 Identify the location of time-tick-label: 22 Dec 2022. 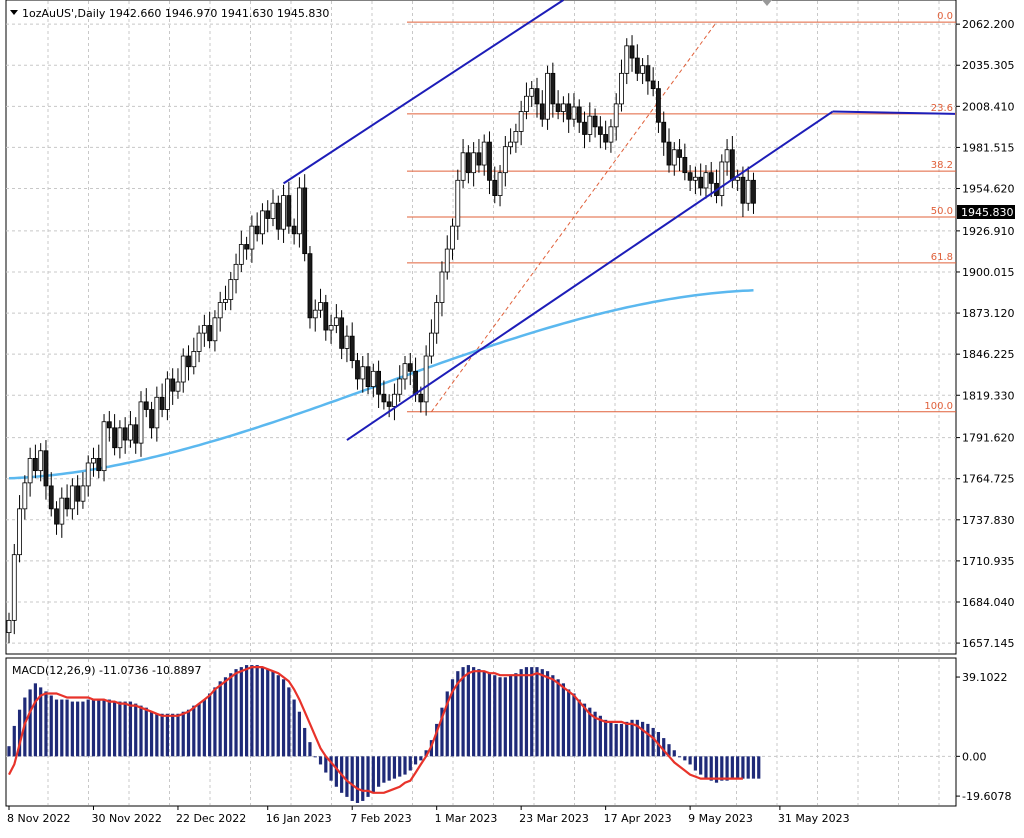
(211, 818).